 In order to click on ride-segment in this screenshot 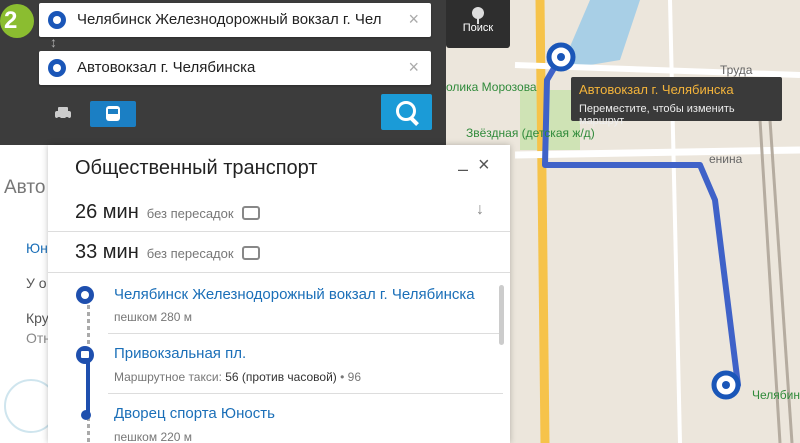, I will do `click(88, 385)`.